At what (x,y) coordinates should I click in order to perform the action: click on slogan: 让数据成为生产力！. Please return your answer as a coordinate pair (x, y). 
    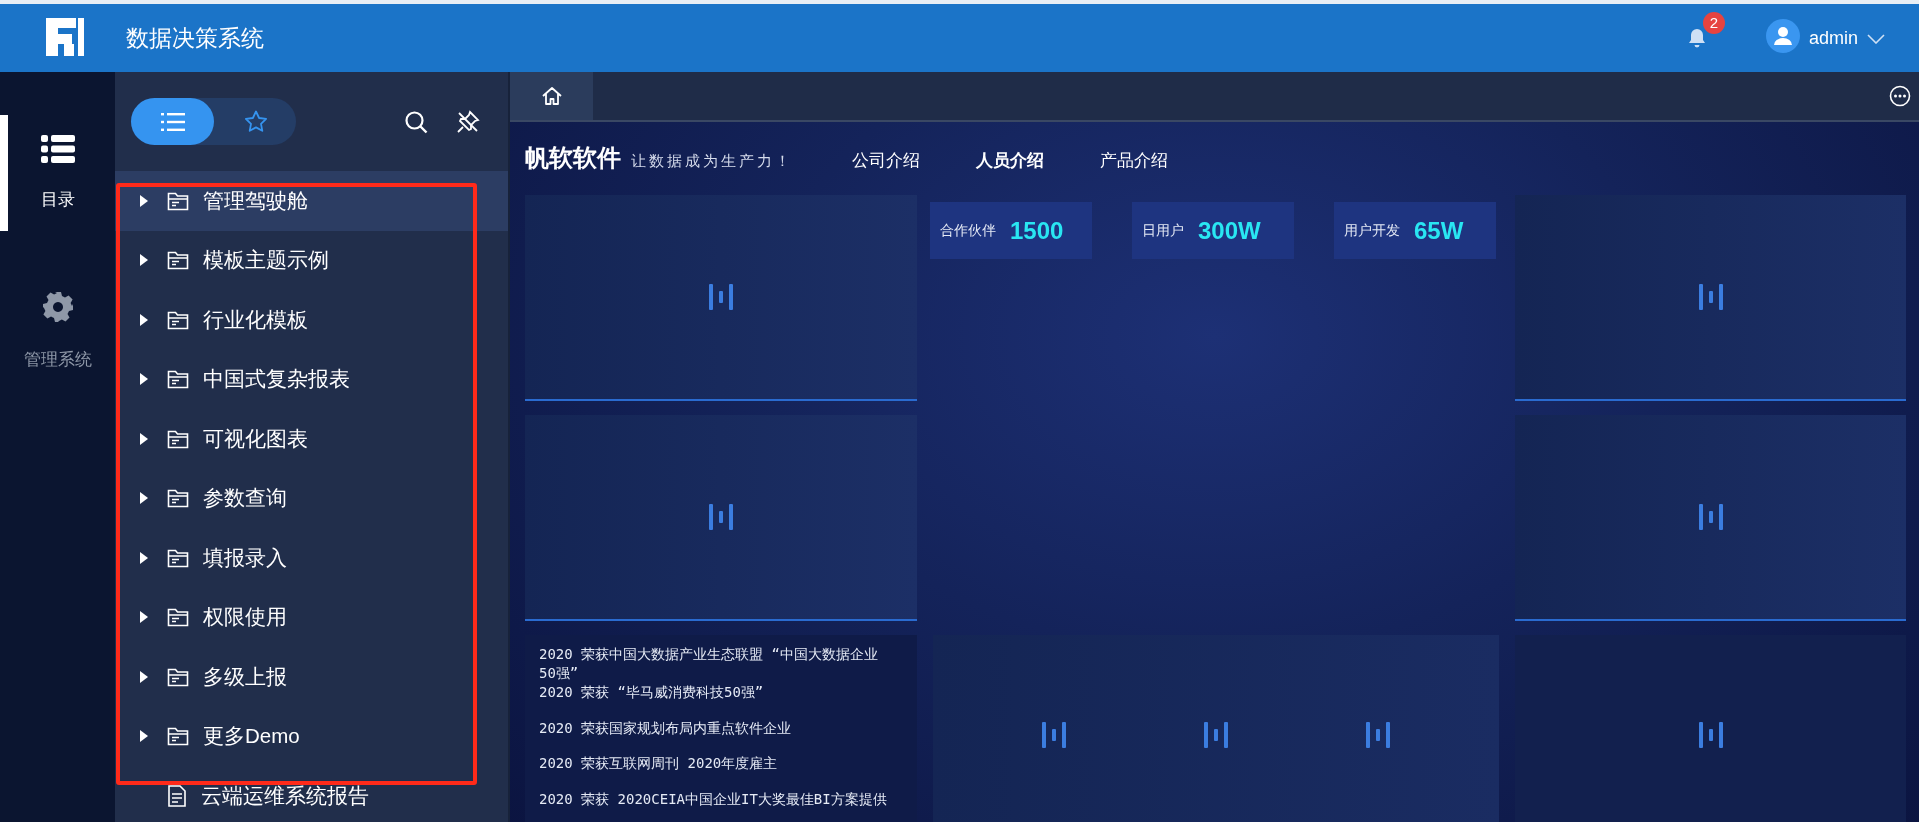
    Looking at the image, I should click on (712, 161).